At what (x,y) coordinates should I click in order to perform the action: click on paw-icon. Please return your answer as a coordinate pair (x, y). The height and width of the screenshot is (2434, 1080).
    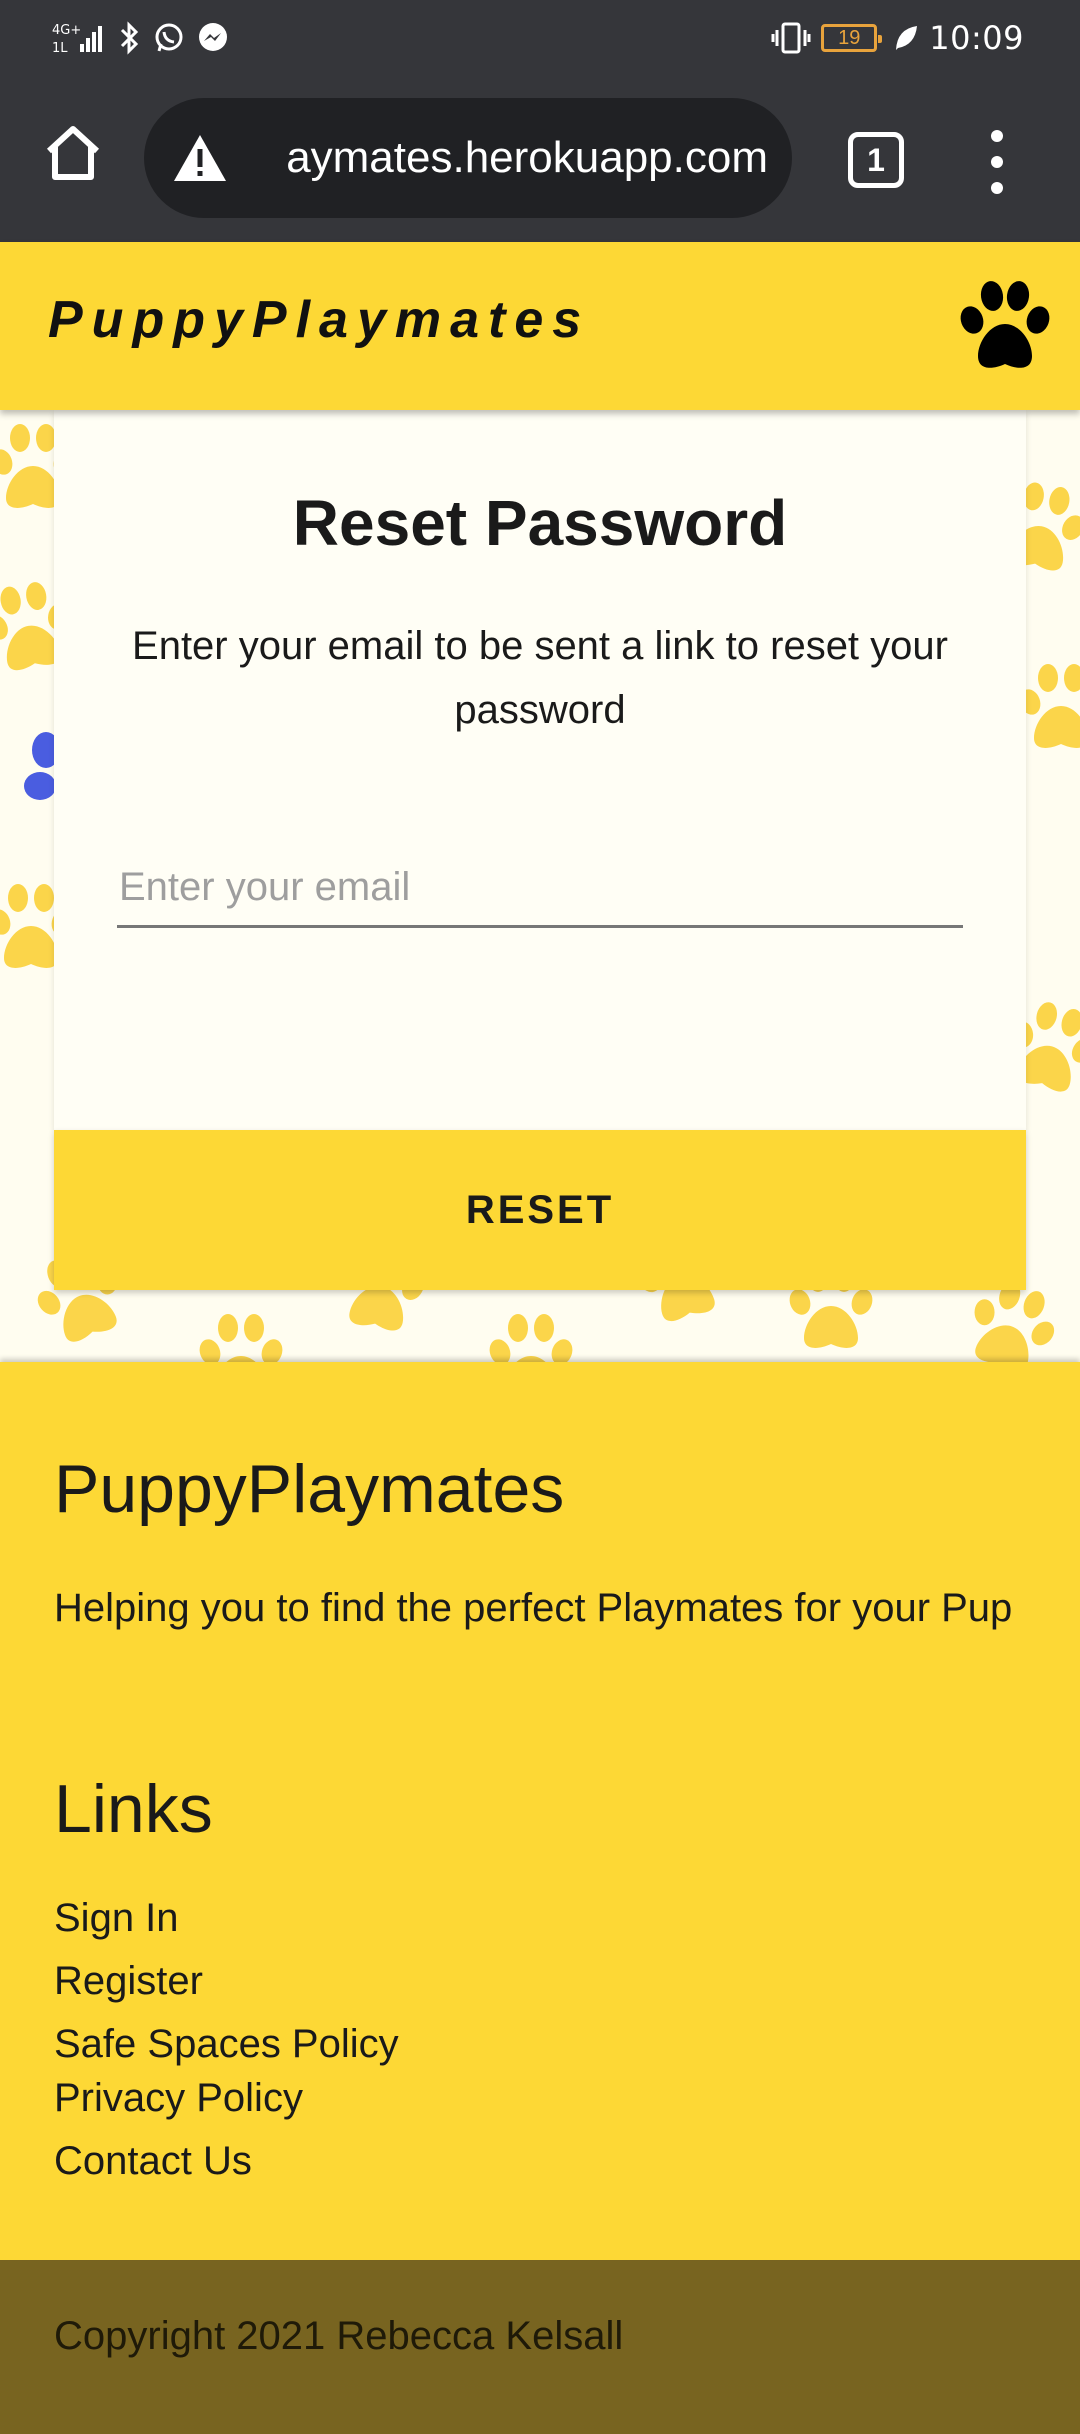
    Looking at the image, I should click on (1004, 326).